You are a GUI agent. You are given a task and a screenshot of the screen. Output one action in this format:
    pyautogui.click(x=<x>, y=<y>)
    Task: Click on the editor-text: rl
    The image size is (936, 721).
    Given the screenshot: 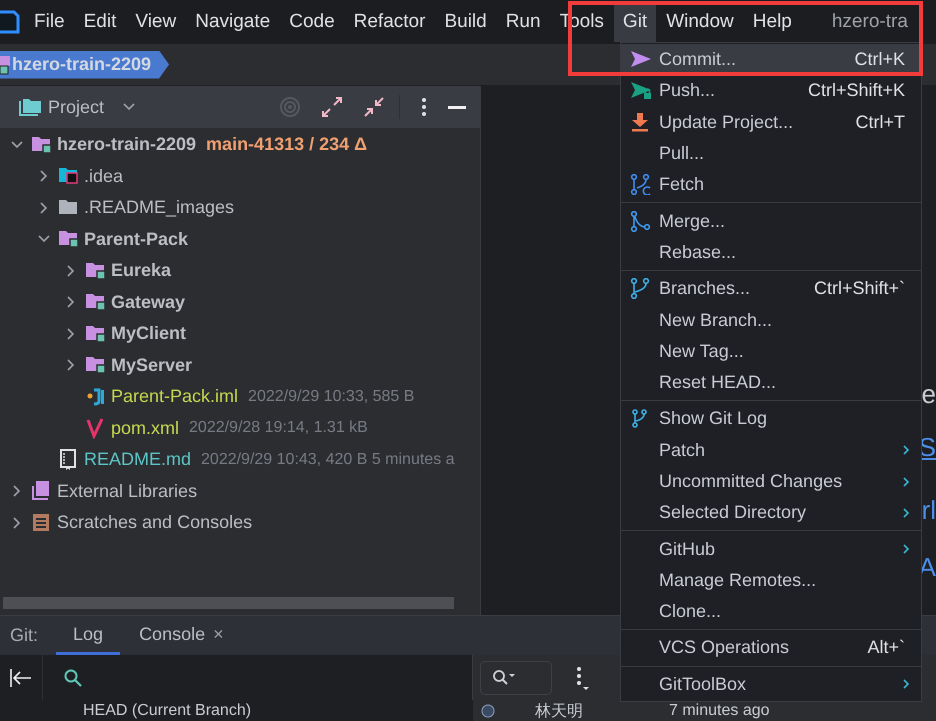 What is the action you would take?
    pyautogui.click(x=929, y=510)
    